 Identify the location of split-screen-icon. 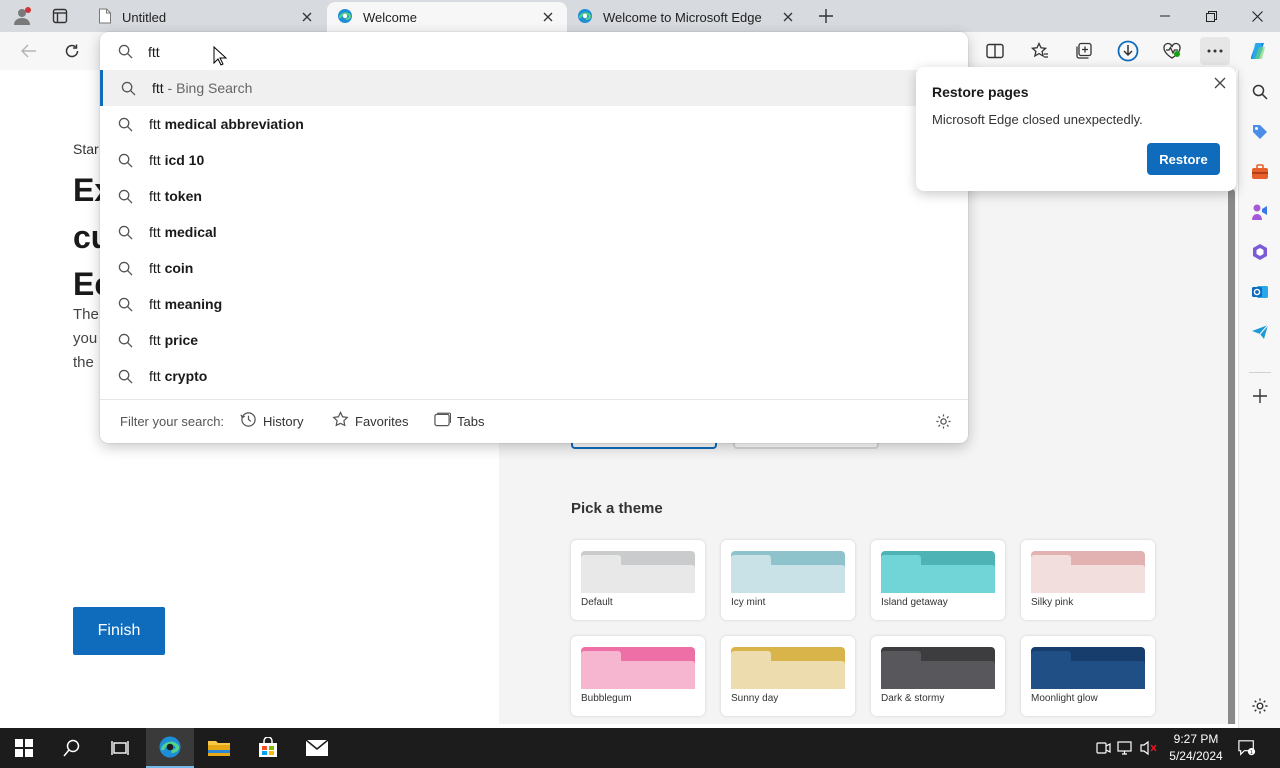
(995, 51).